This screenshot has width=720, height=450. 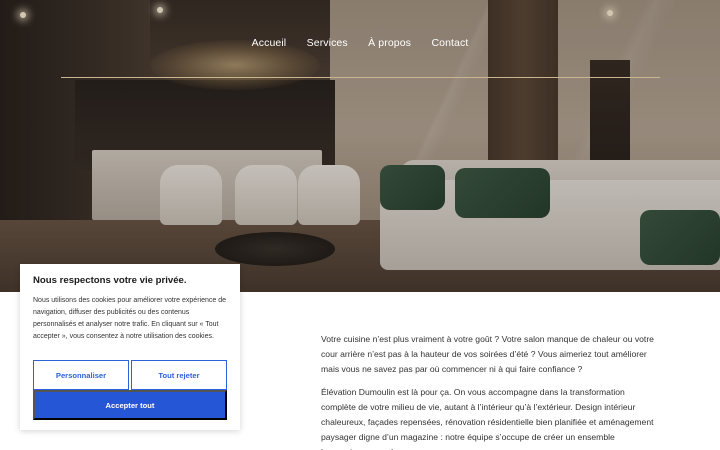 What do you see at coordinates (327, 43) in the screenshot?
I see `nav-link-services: Services` at bounding box center [327, 43].